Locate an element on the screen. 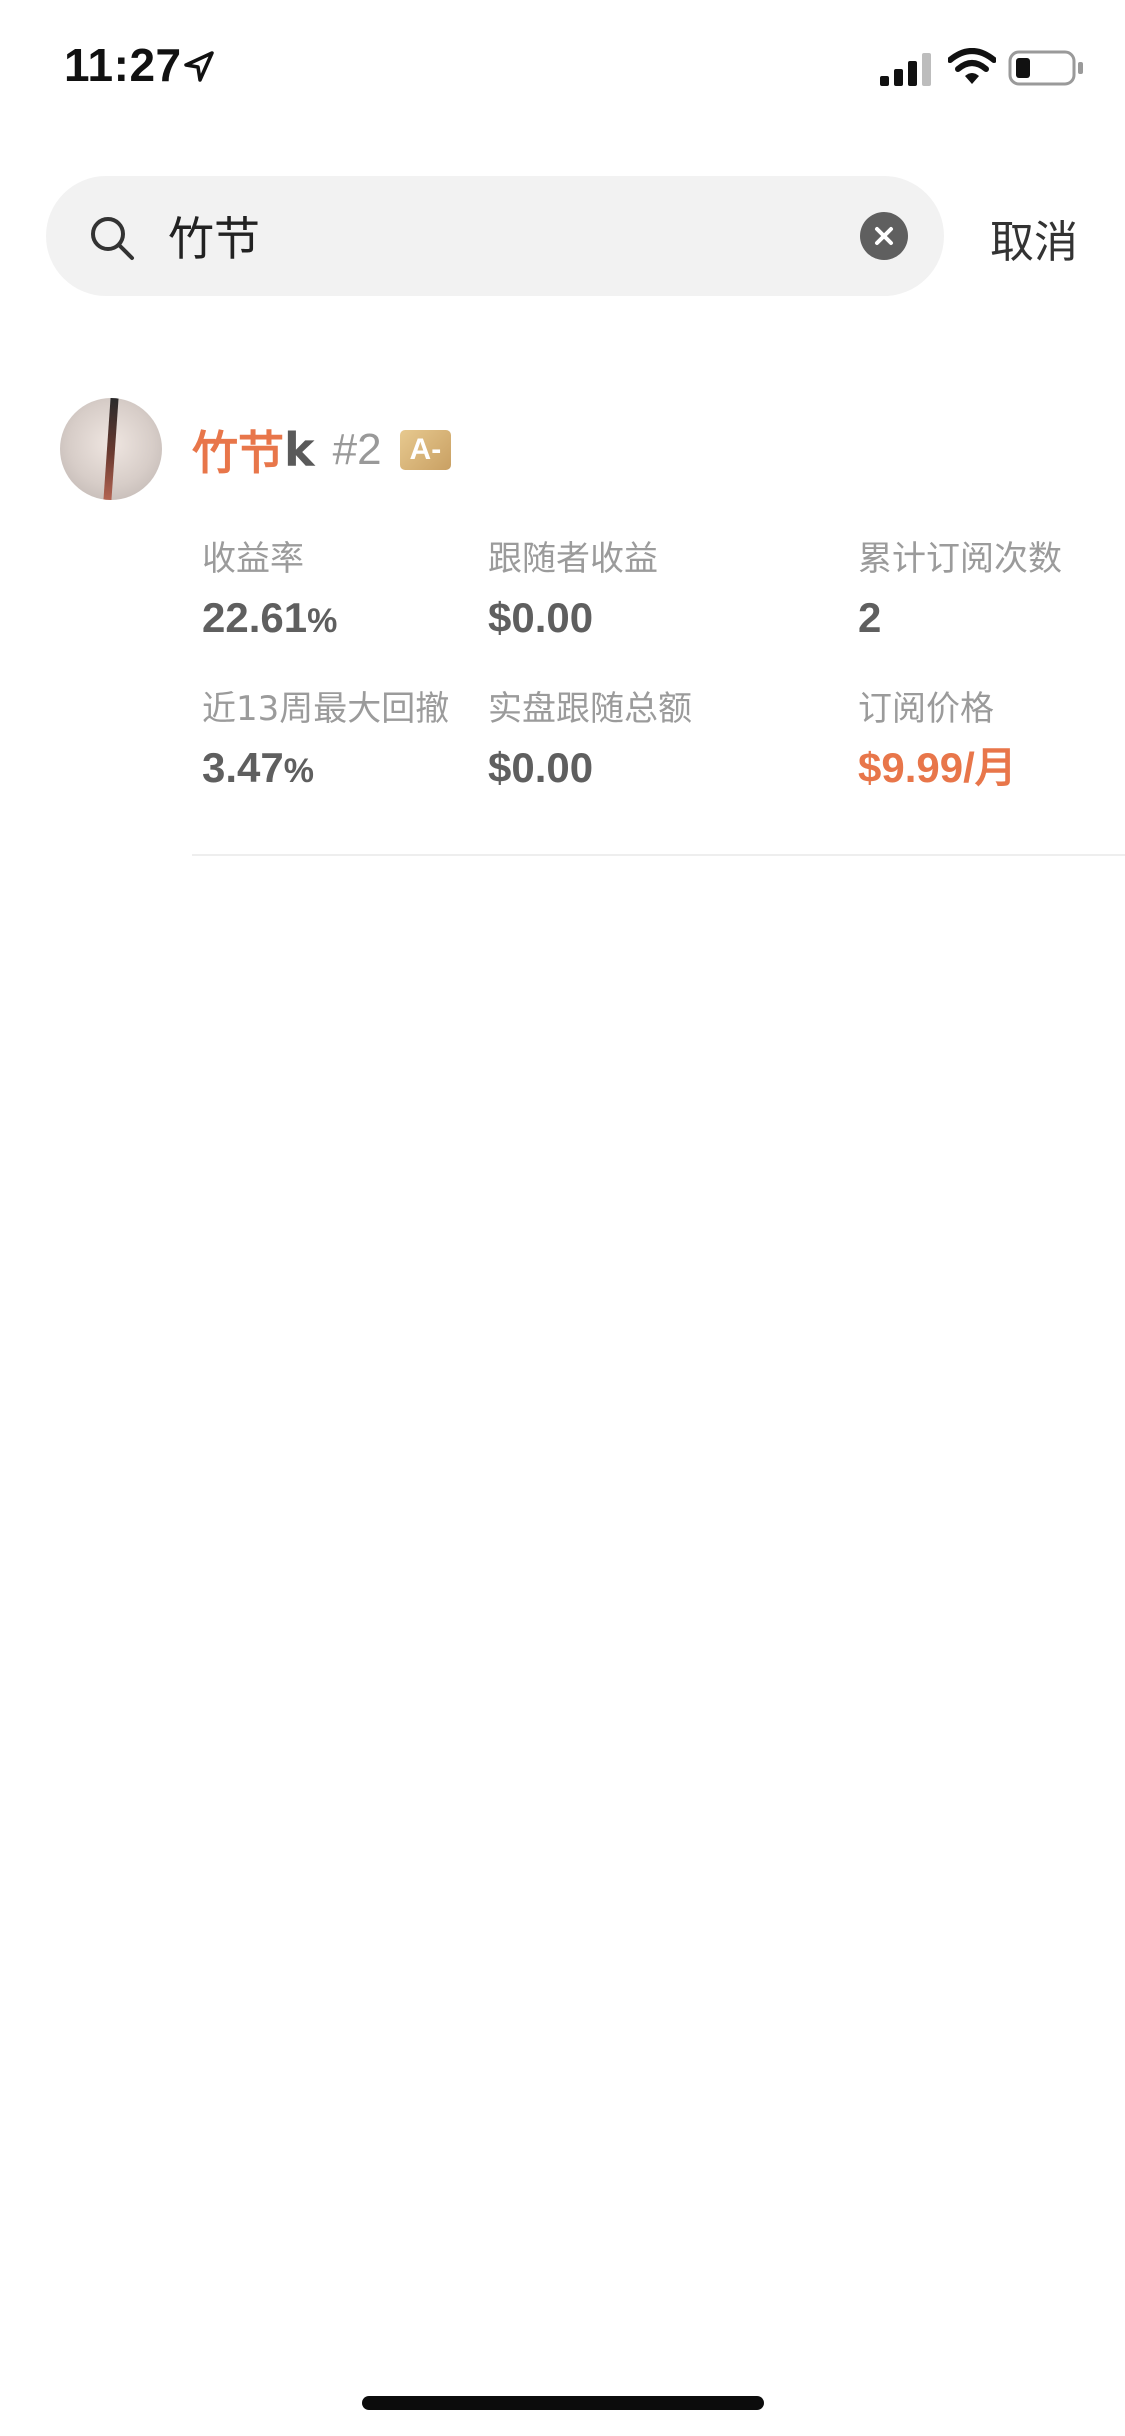 The width and height of the screenshot is (1125, 2436). grade-badge: A- is located at coordinates (425, 450).